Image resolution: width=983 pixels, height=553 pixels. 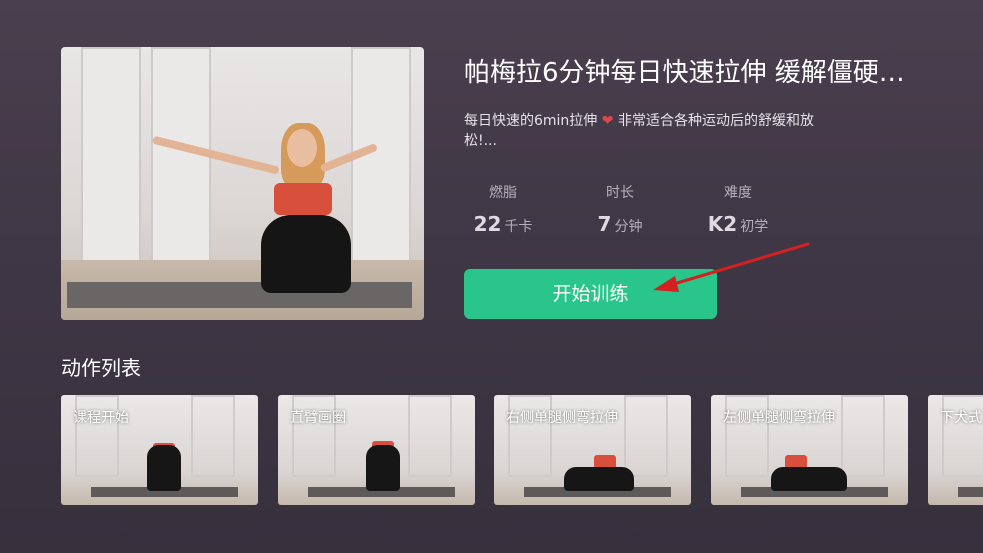 What do you see at coordinates (592, 450) in the screenshot?
I see `action-card: 右侧单腿侧弯拉伸` at bounding box center [592, 450].